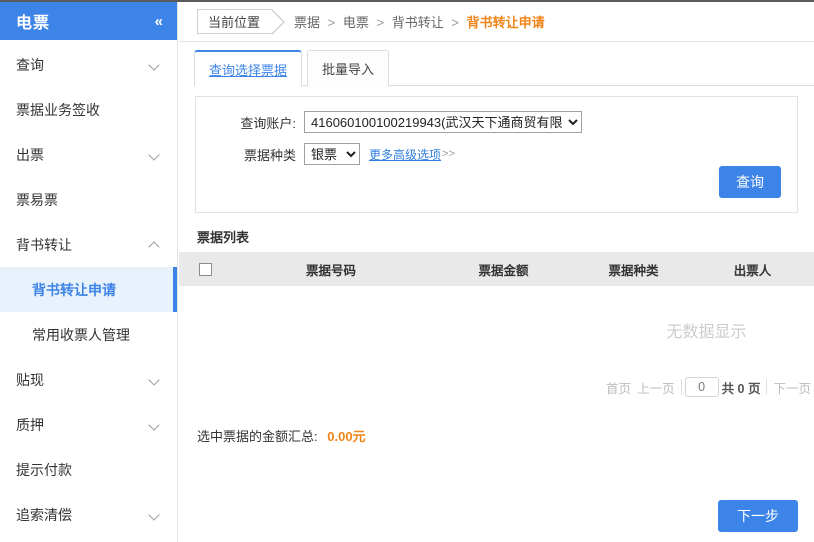  Describe the element at coordinates (74, 289) in the screenshot. I see `sidebar-subitem-label: 背书转让申请` at that location.